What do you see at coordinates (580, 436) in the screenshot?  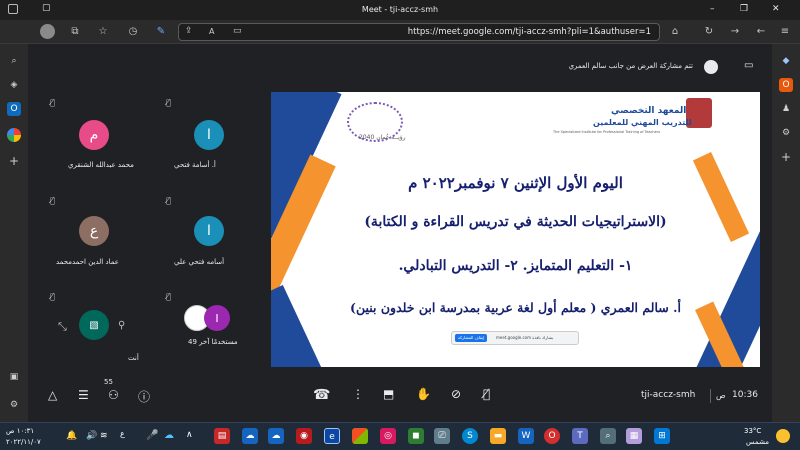 I see `taskbar-teams-icon: T` at bounding box center [580, 436].